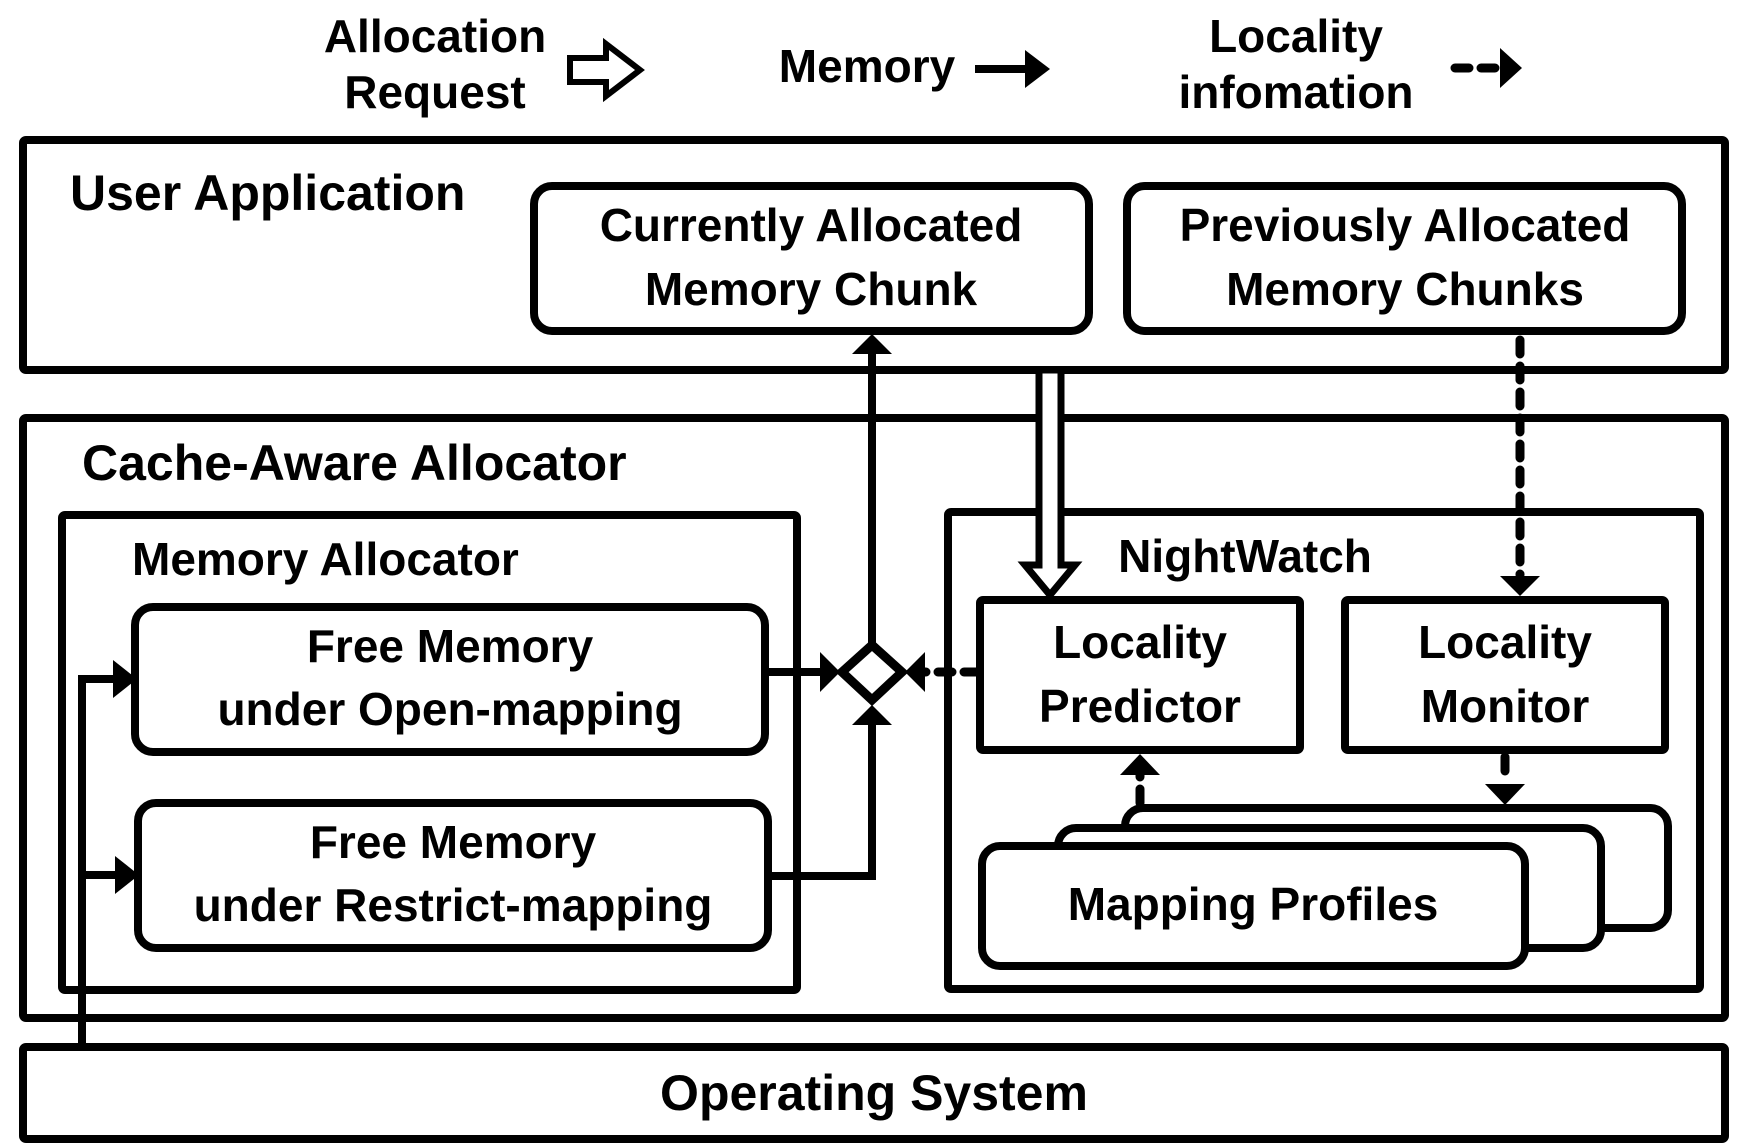  Describe the element at coordinates (1505, 642) in the screenshot. I see `locality-monitor-label-line1: Locality` at that location.